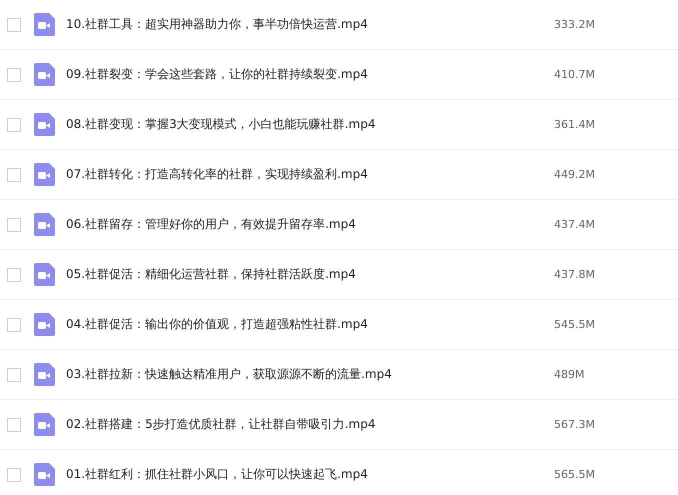 The image size is (678, 495). I want to click on file-size: 545.5M, so click(574, 324).